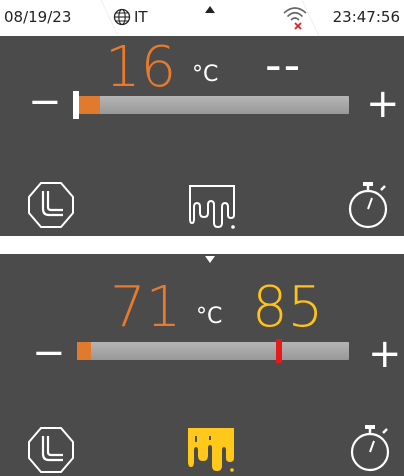 Image resolution: width=404 pixels, height=476 pixels. Describe the element at coordinates (146, 307) in the screenshot. I see `current-temperature: 71` at that location.